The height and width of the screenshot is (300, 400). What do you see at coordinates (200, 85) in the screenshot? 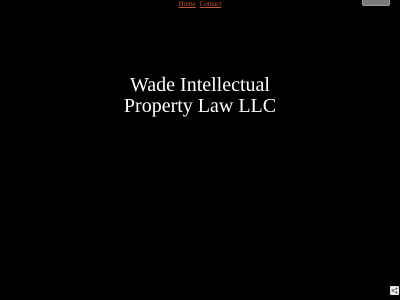
I see `site-title-line-1: Wade Intellectual` at bounding box center [200, 85].